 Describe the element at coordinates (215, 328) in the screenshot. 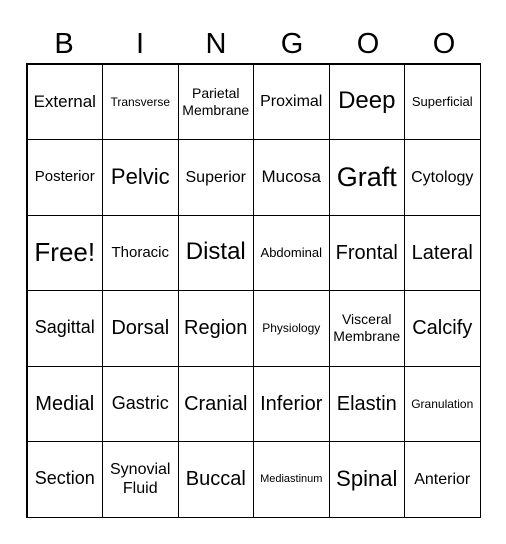

I see `bingo-cell: Region` at that location.